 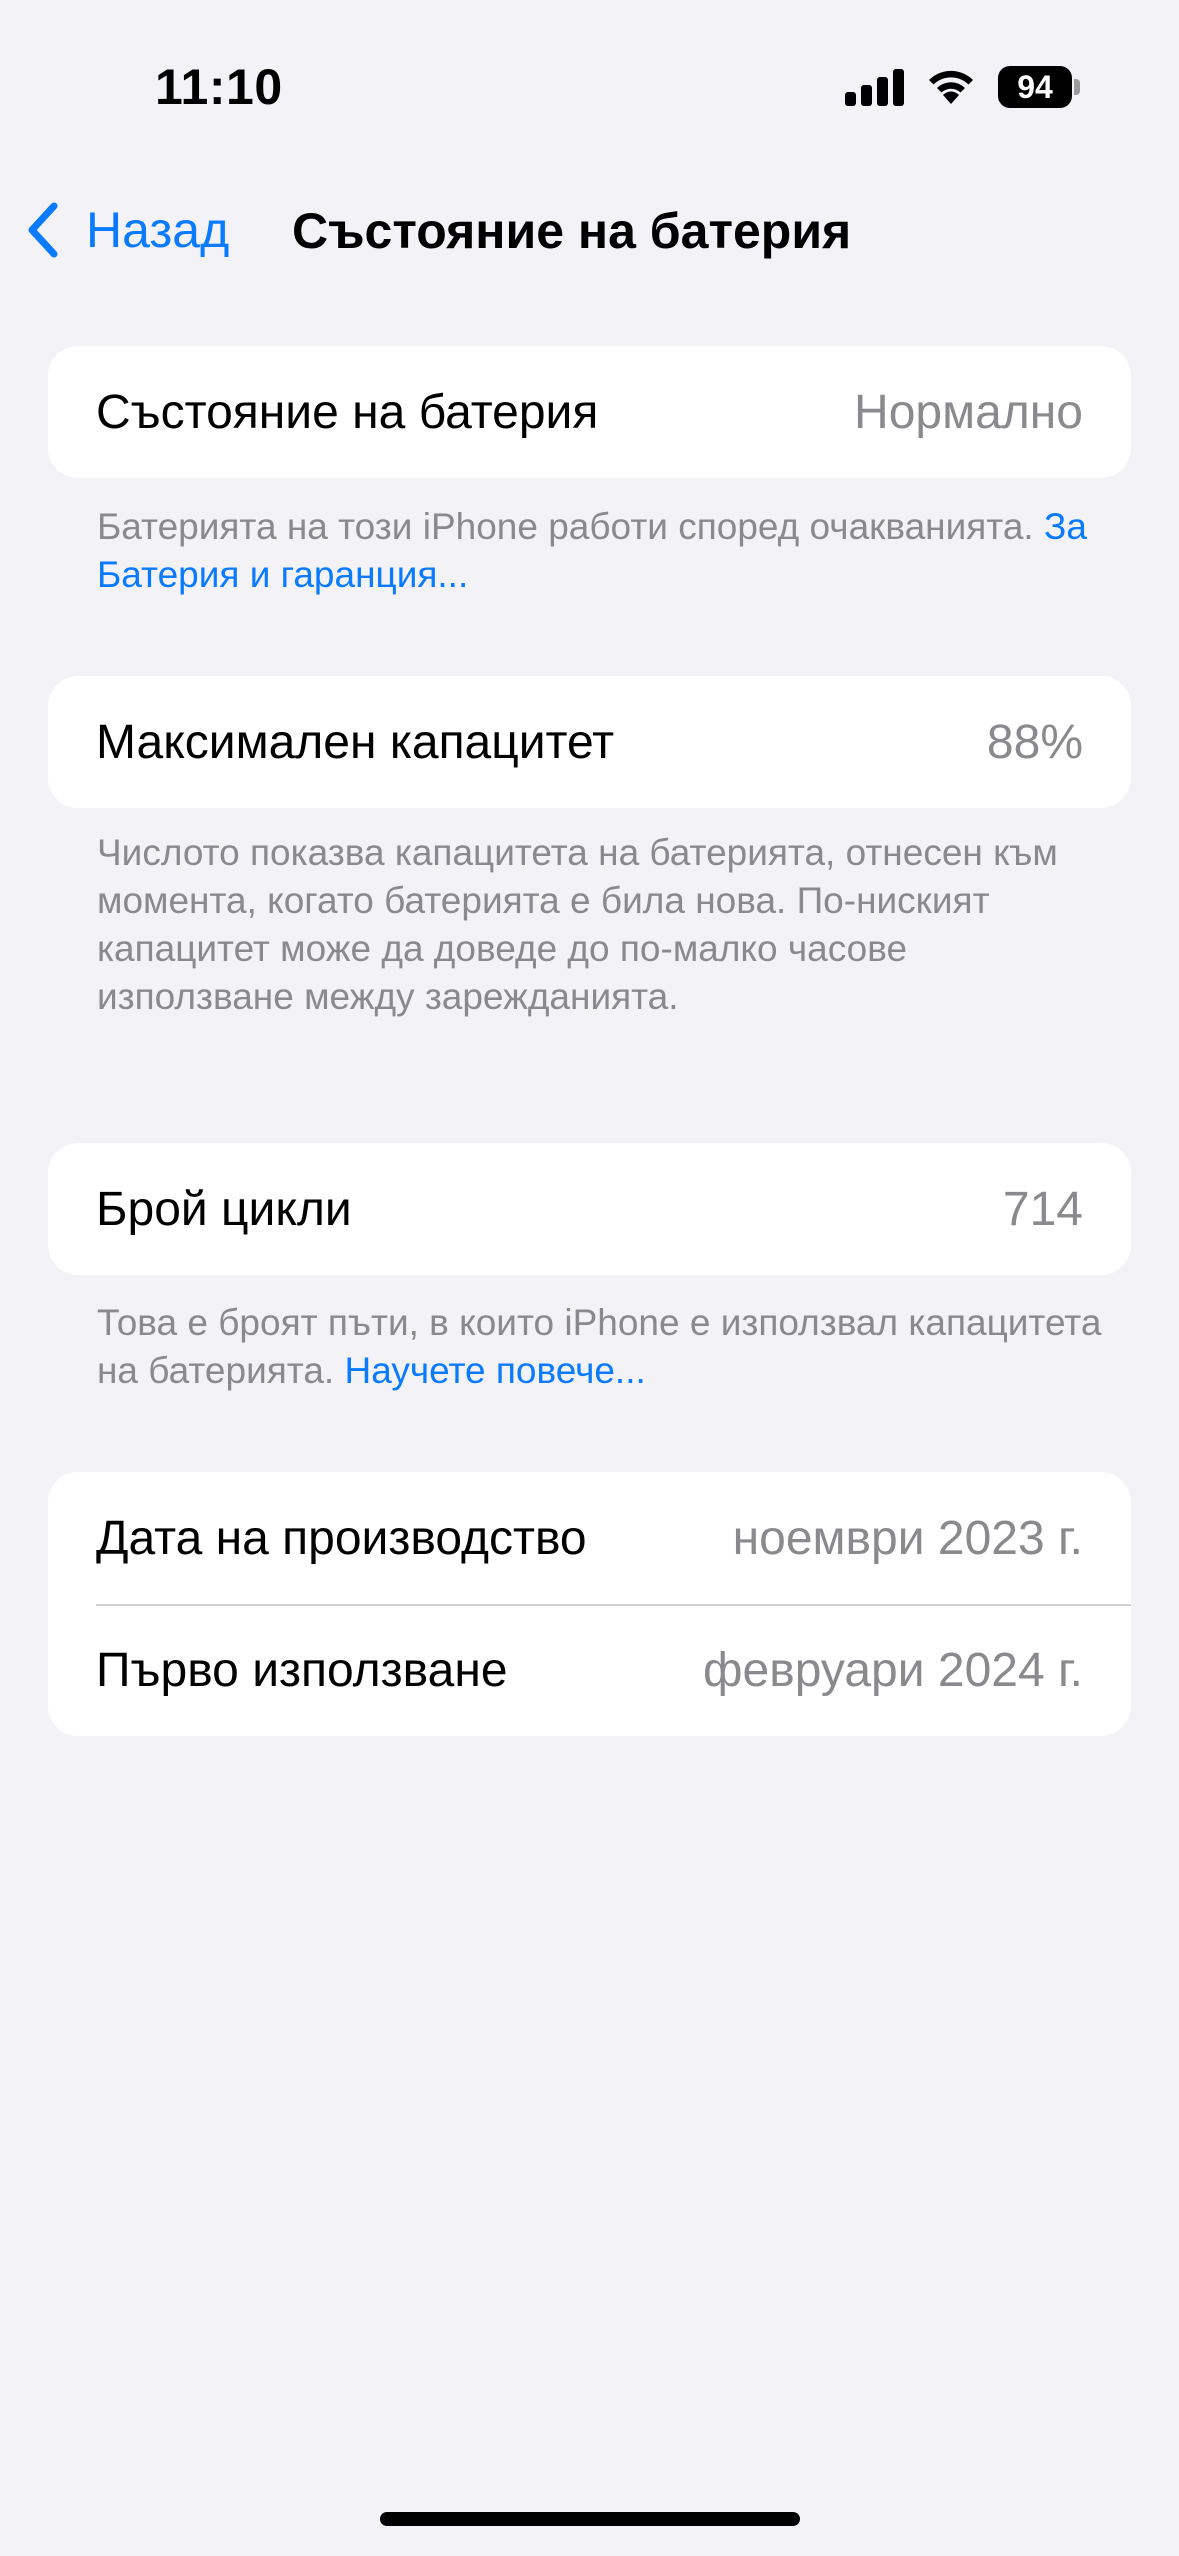 What do you see at coordinates (572, 231) in the screenshot?
I see `page-title: Състояние на батерия` at bounding box center [572, 231].